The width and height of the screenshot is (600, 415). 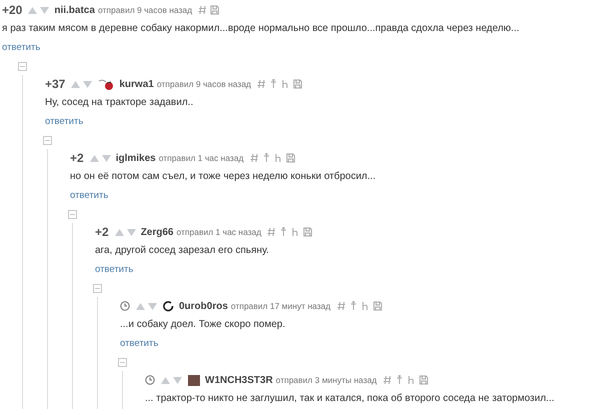 What do you see at coordinates (119, 103) in the screenshot?
I see `comment-text: Ну, сосед на тракторе задавил..` at bounding box center [119, 103].